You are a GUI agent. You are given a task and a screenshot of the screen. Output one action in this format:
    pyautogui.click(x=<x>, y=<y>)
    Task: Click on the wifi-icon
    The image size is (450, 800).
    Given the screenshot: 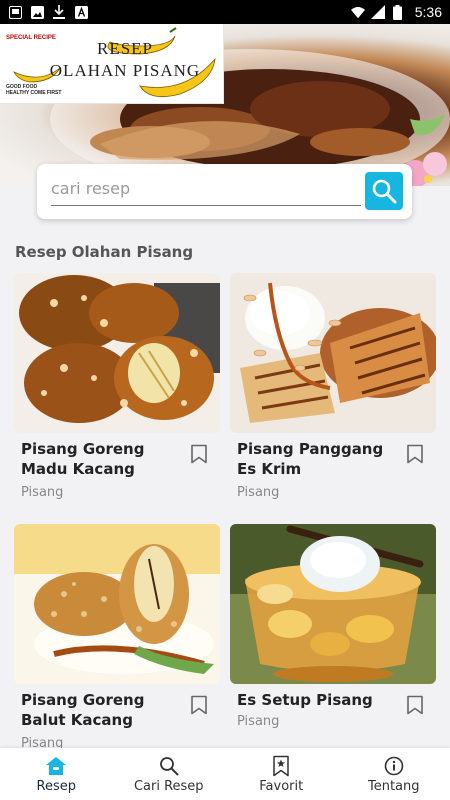 What is the action you would take?
    pyautogui.click(x=357, y=12)
    